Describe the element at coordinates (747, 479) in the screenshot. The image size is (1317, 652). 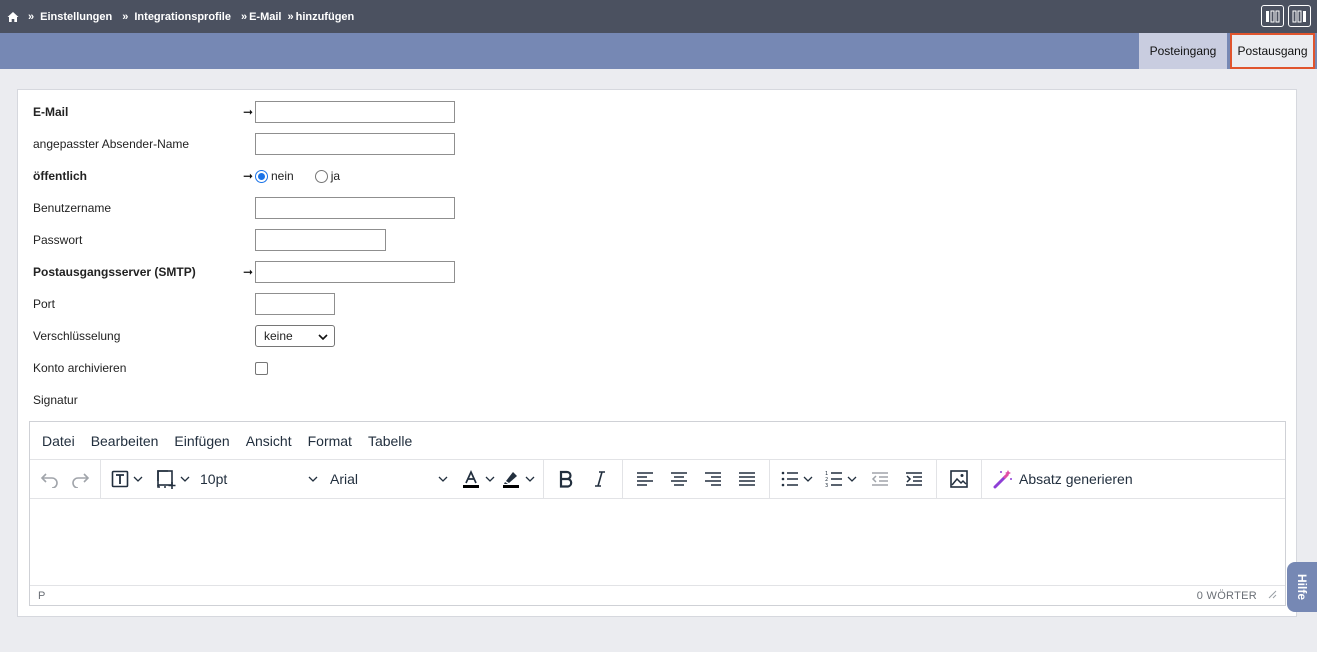
I see `align-justify-icon` at that location.